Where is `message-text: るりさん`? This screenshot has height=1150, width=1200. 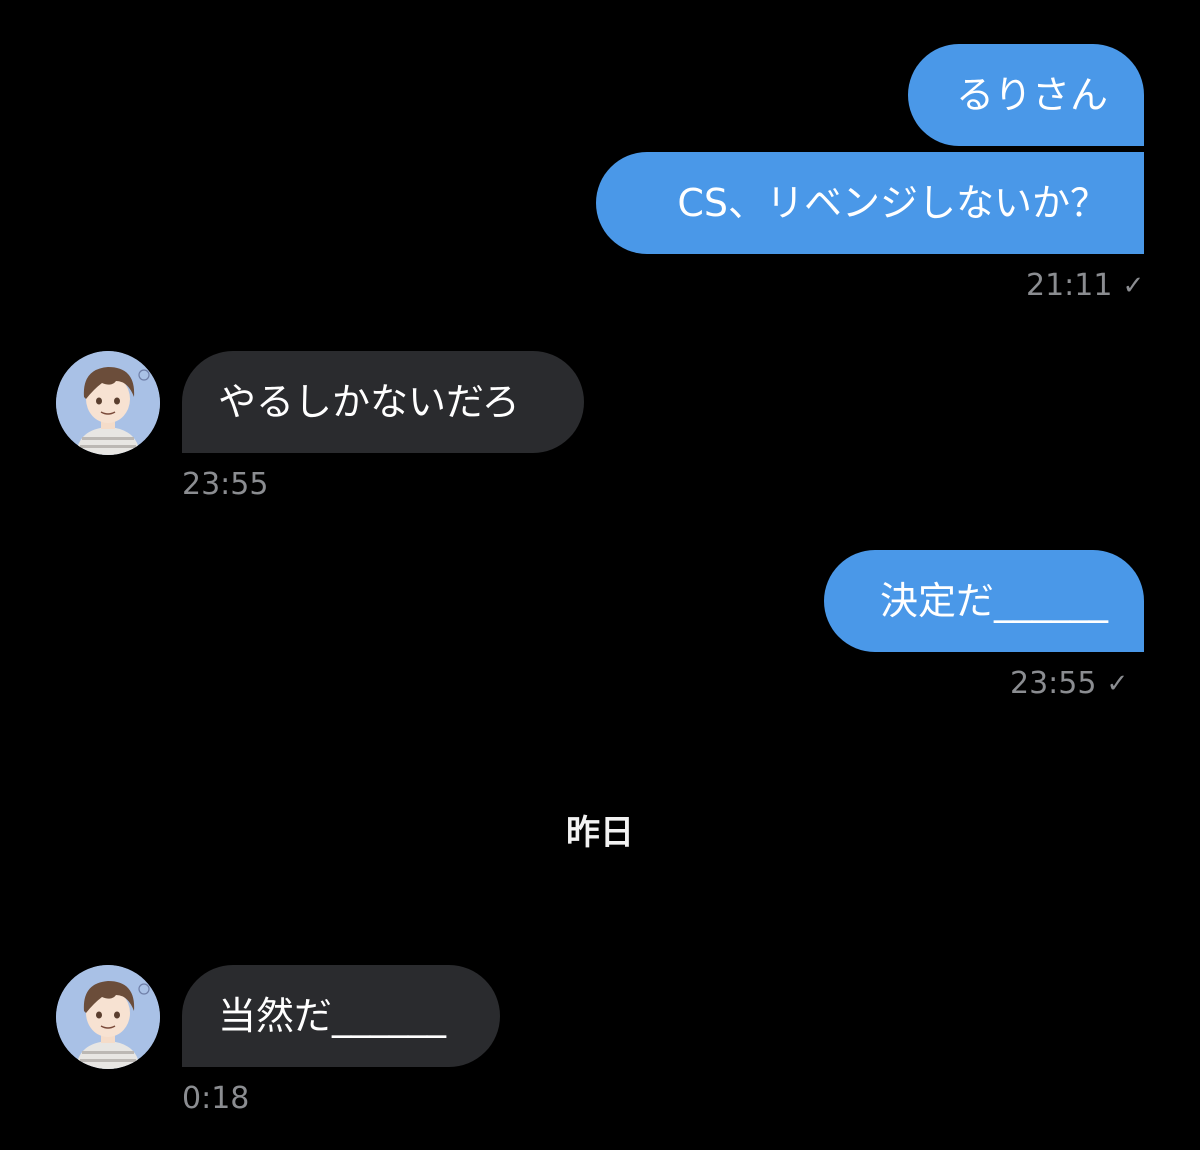
message-text: るりさん is located at coordinates (1031, 95).